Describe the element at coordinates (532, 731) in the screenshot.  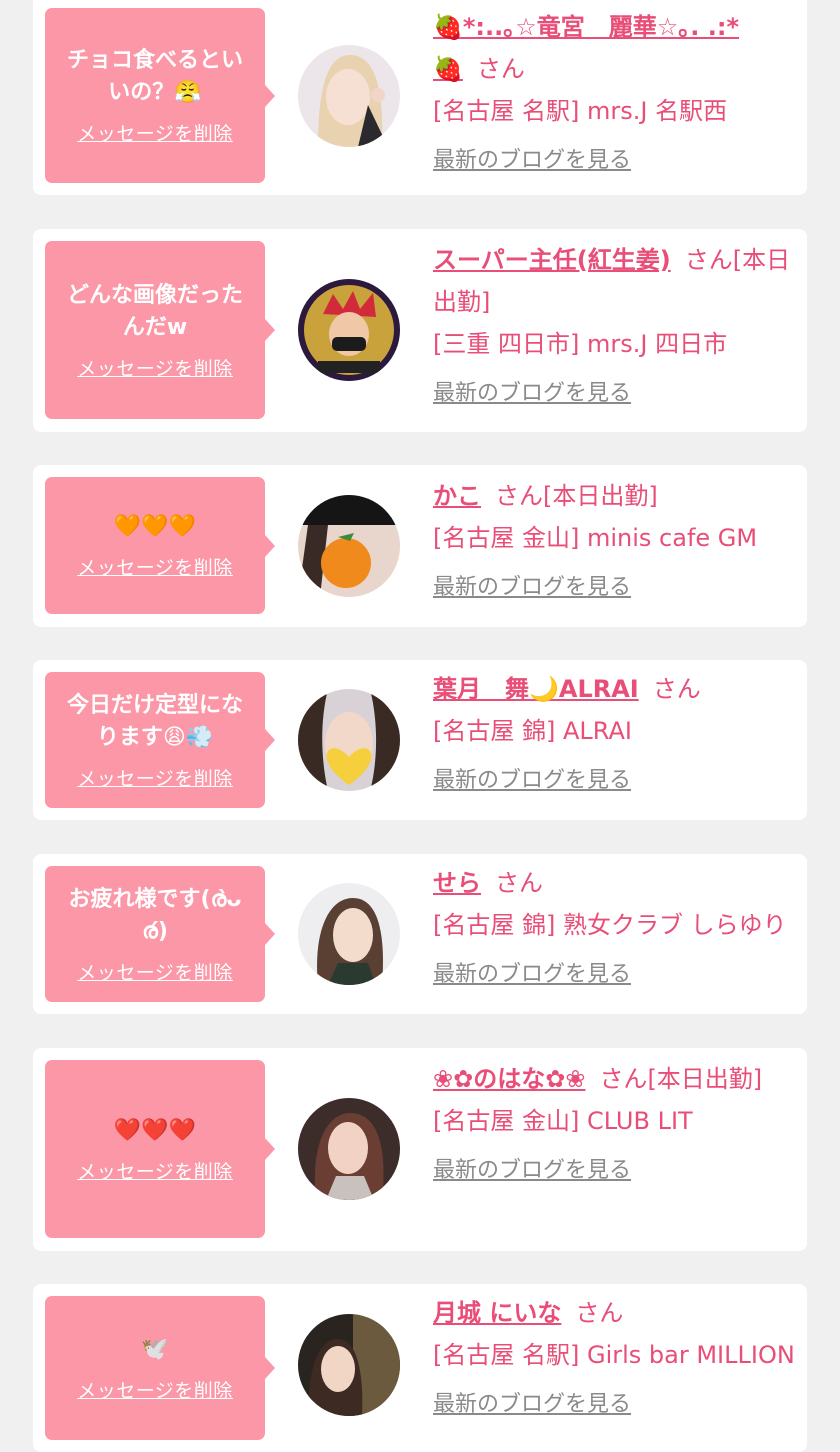
I see `shop-info: [名古屋 錦] ALRAI` at that location.